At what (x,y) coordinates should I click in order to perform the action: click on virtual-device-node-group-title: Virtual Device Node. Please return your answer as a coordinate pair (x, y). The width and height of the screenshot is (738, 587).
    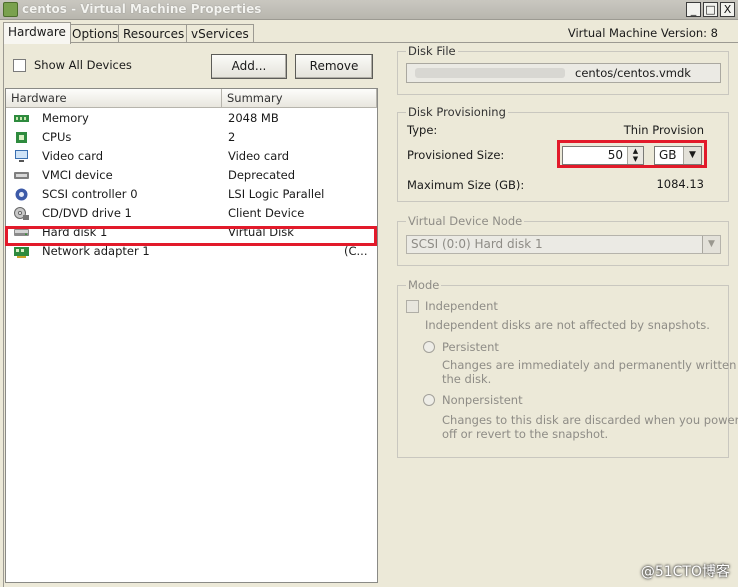
    Looking at the image, I should click on (465, 221).